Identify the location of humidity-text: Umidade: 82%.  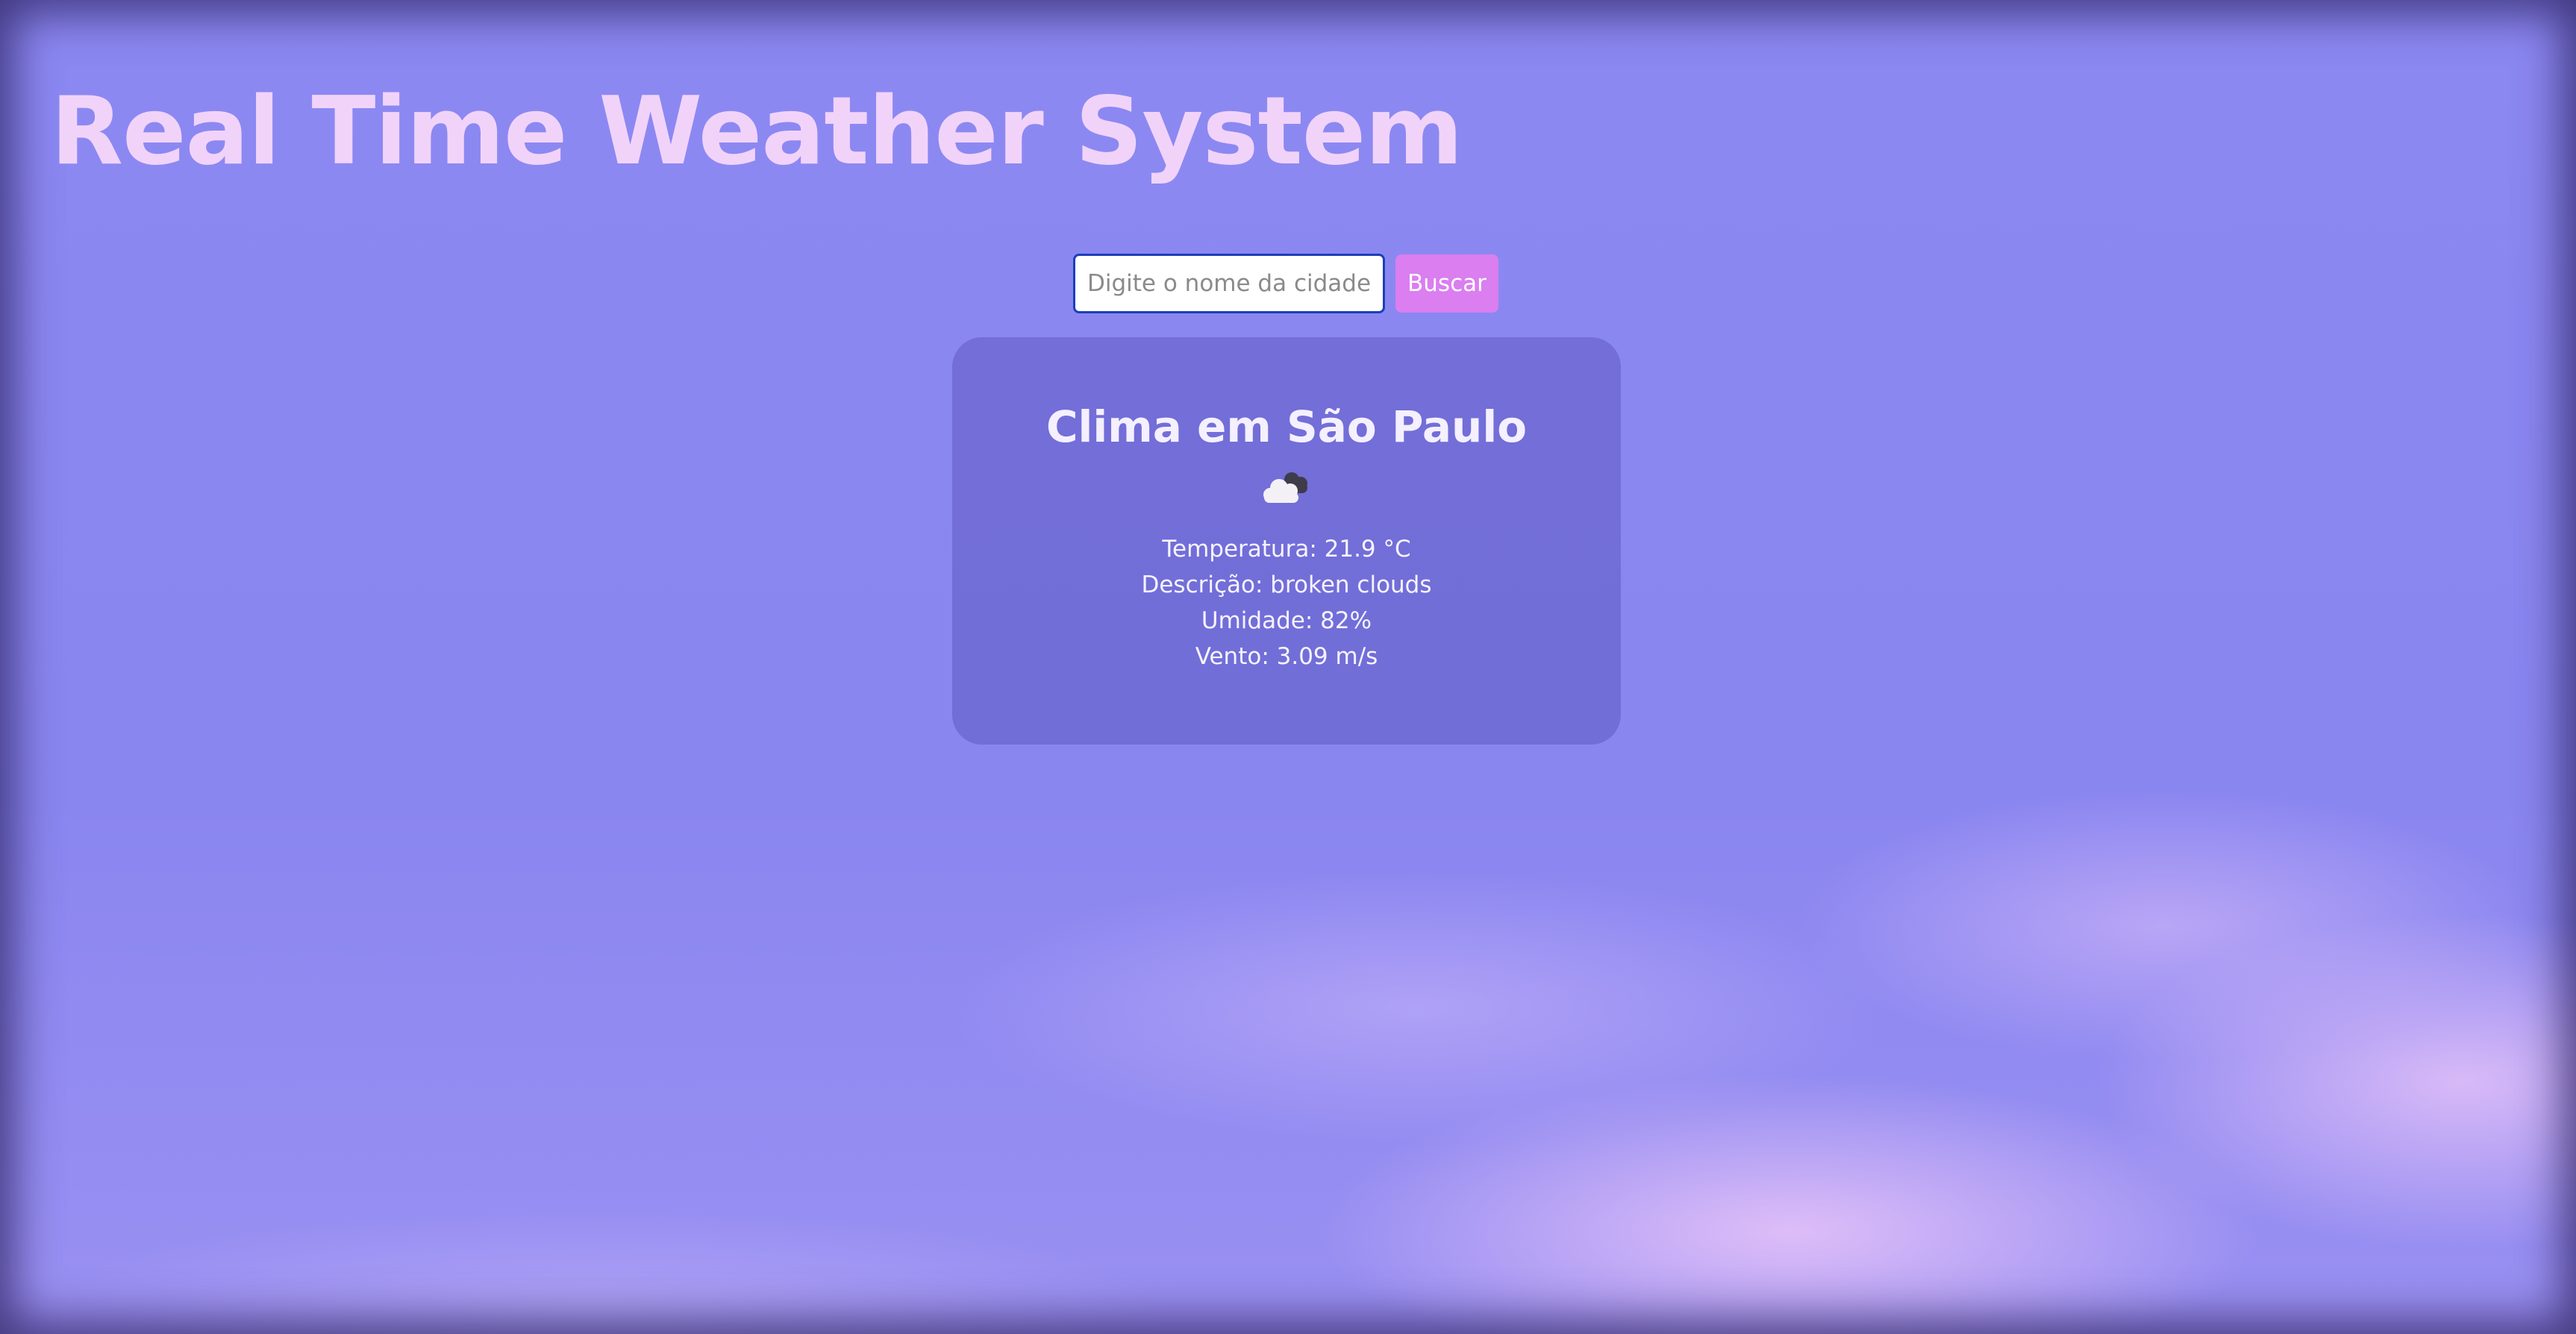
(1286, 621).